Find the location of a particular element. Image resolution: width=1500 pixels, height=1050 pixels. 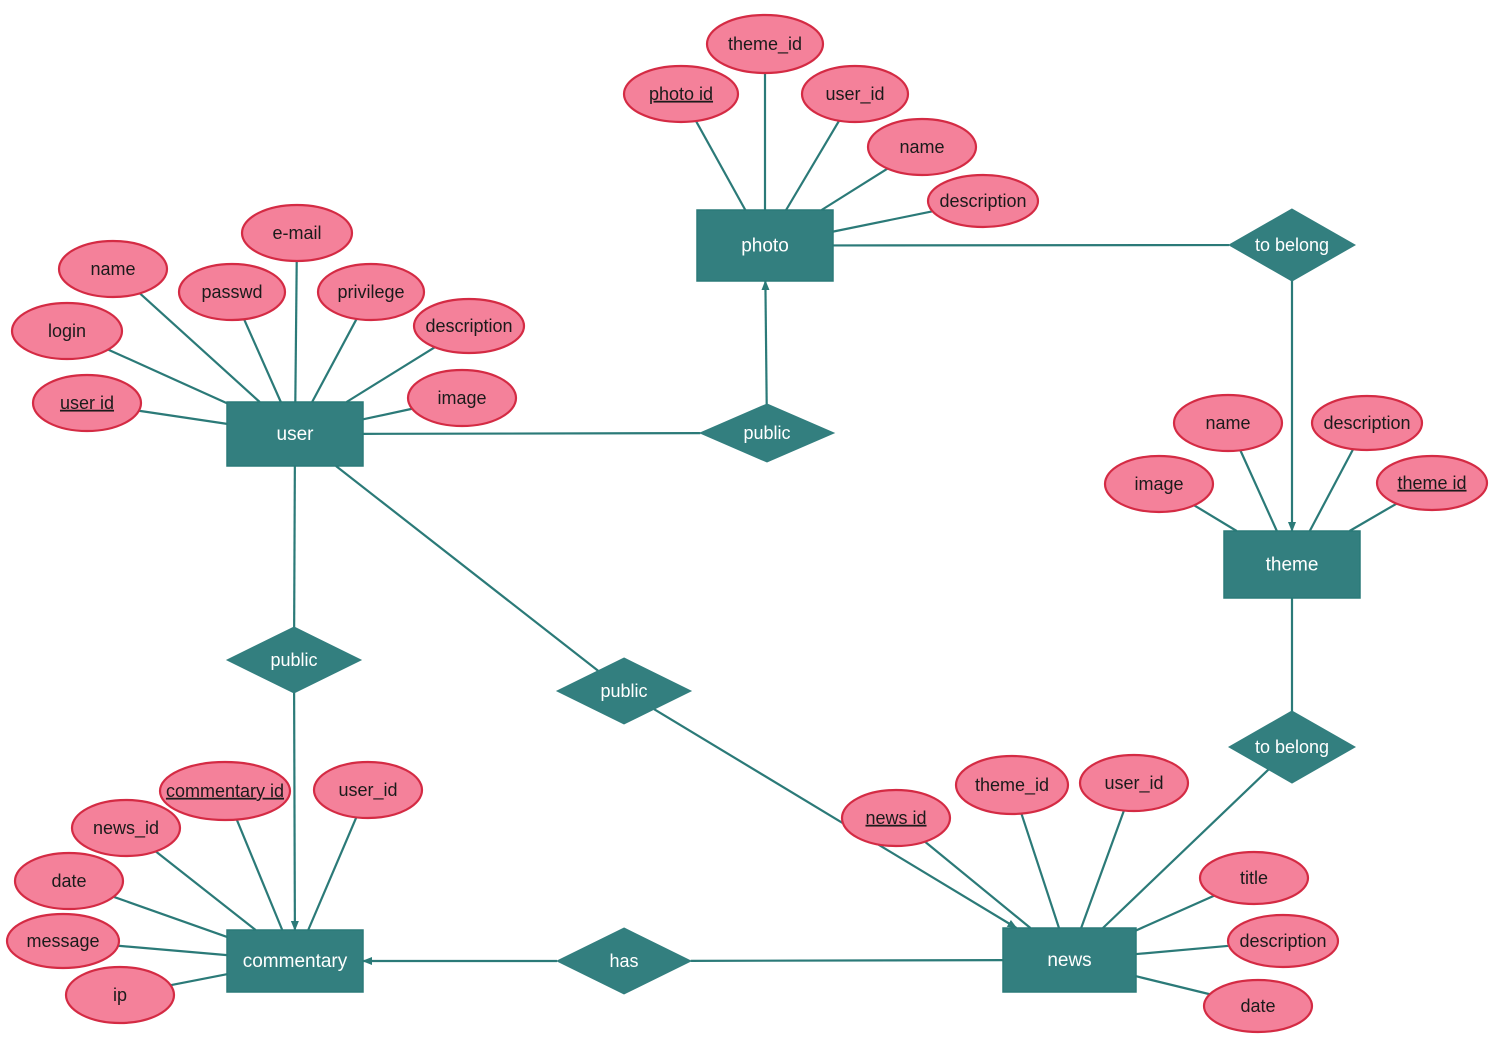

entity-photo: photo is located at coordinates (765, 245).